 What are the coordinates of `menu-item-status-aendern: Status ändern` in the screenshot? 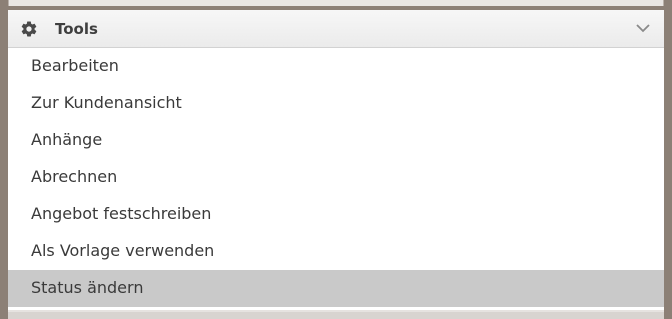 It's located at (336, 288).